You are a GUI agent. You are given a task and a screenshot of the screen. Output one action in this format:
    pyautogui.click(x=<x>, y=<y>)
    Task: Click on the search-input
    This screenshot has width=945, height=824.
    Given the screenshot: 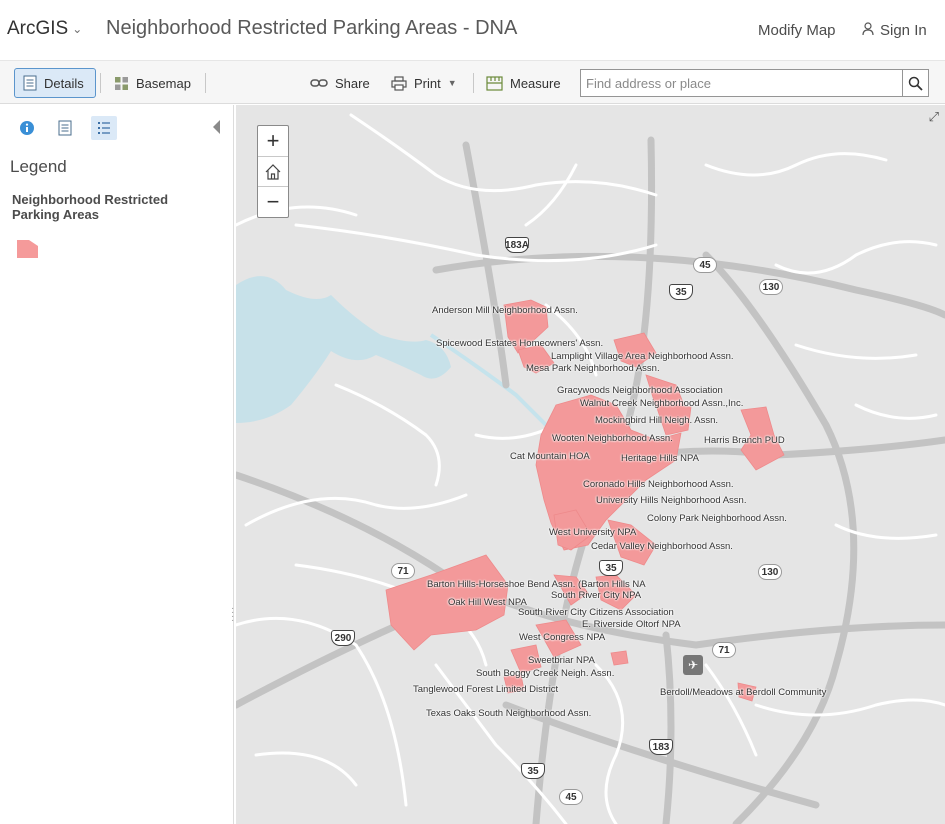 What is the action you would take?
    pyautogui.click(x=742, y=83)
    